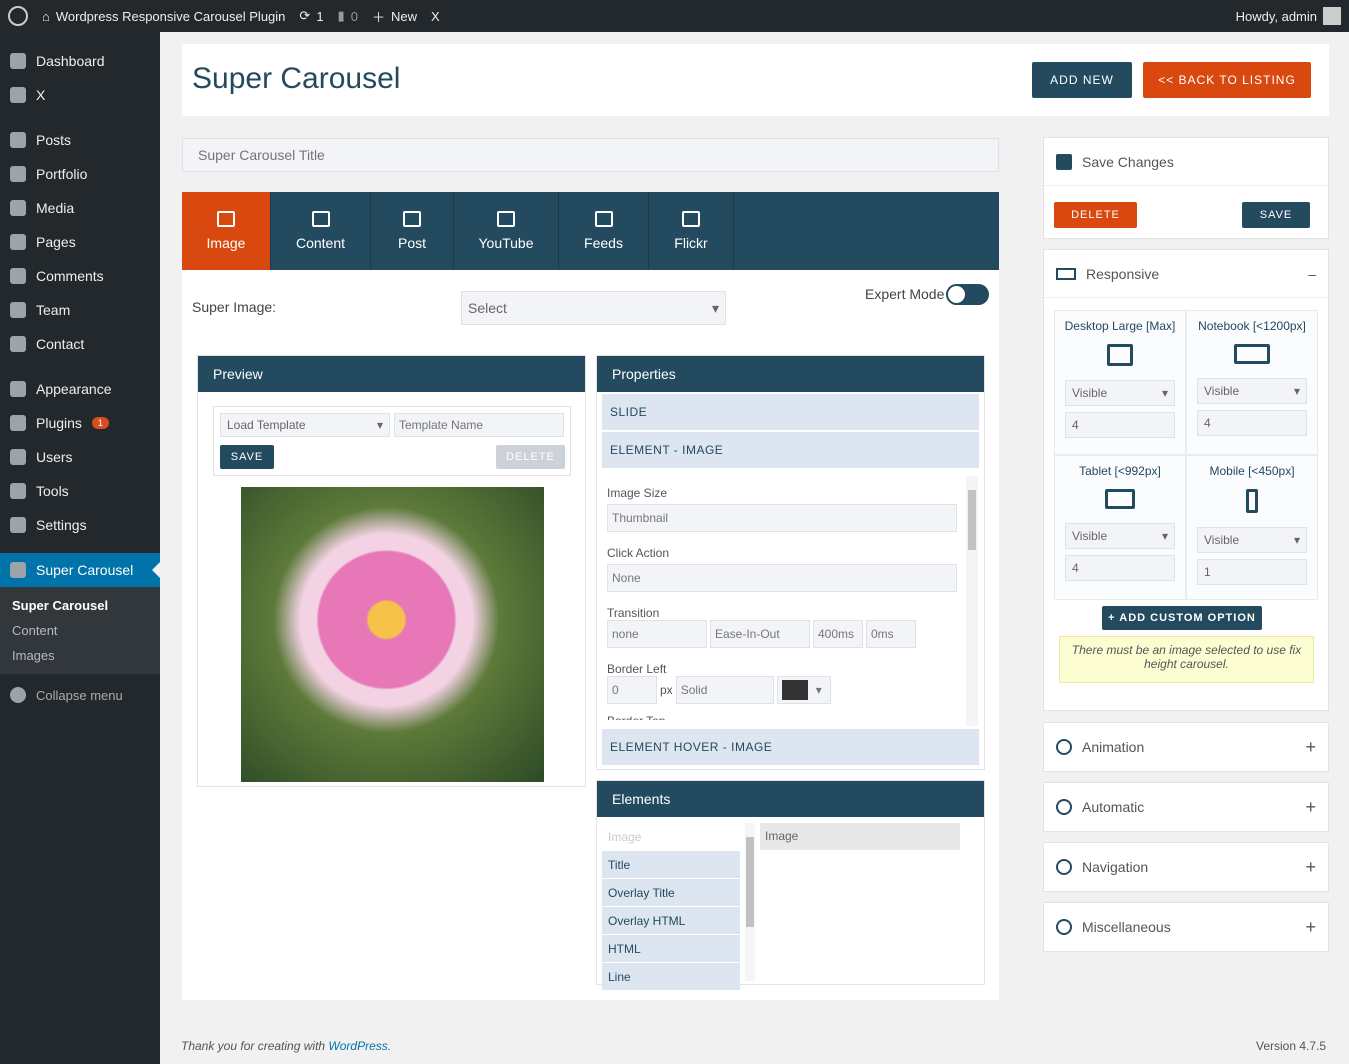  Describe the element at coordinates (18, 174) in the screenshot. I see `portfolio-icon` at that location.